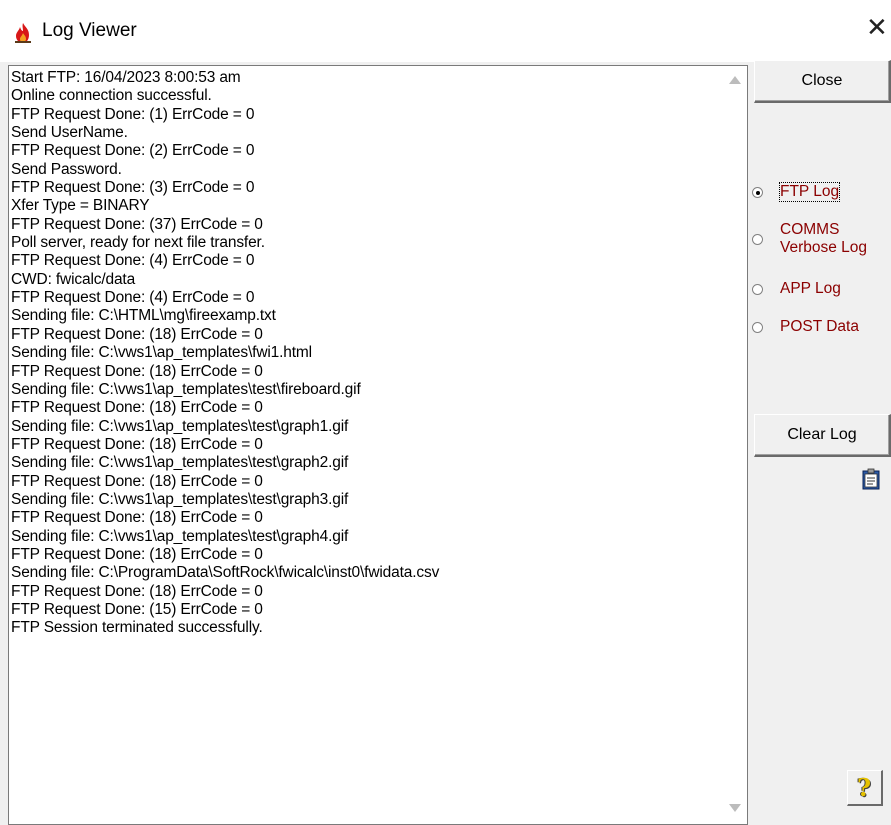 The image size is (891, 825). I want to click on fire-icon, so click(23, 33).